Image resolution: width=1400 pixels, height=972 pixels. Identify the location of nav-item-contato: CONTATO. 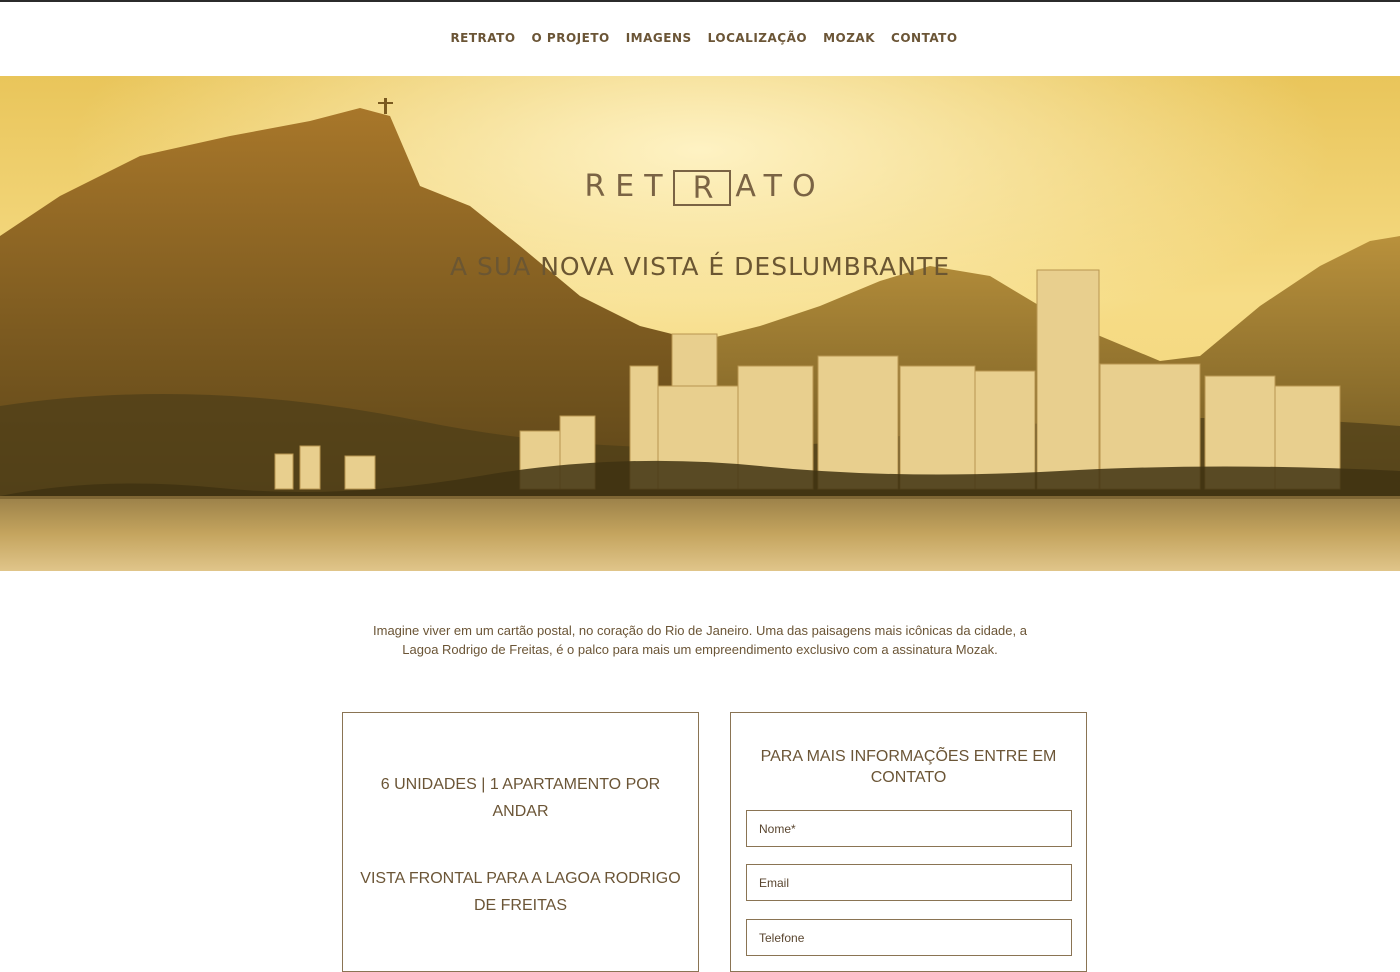
(924, 38).